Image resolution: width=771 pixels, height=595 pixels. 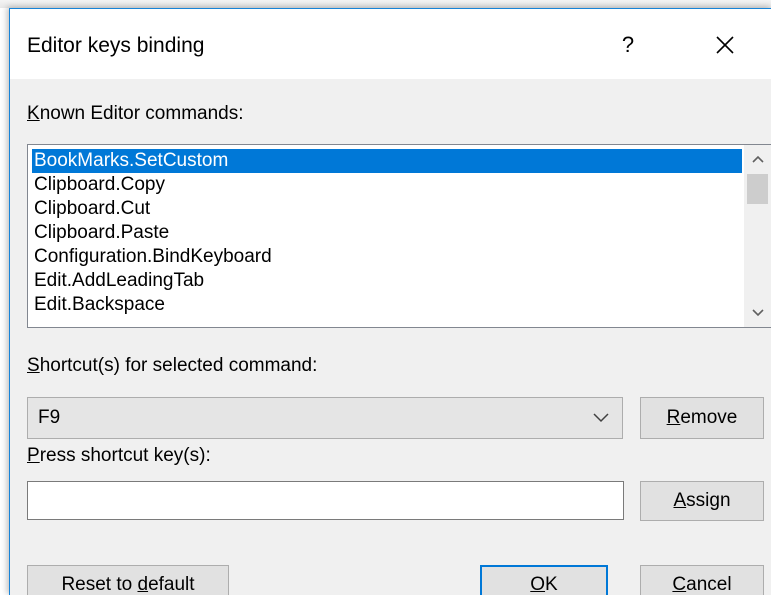 I want to click on press-shortcut-label: Press shortcut key(s):, so click(x=119, y=456).